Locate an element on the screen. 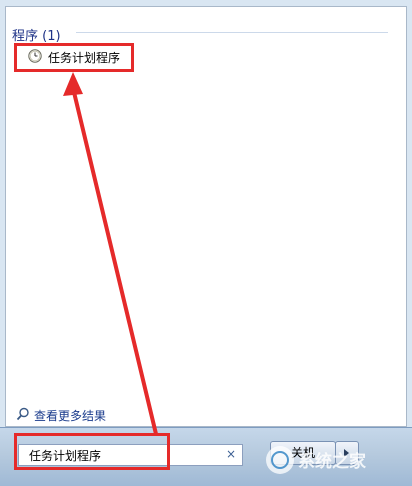  watermark-logo: 系统之家 is located at coordinates (316, 460).